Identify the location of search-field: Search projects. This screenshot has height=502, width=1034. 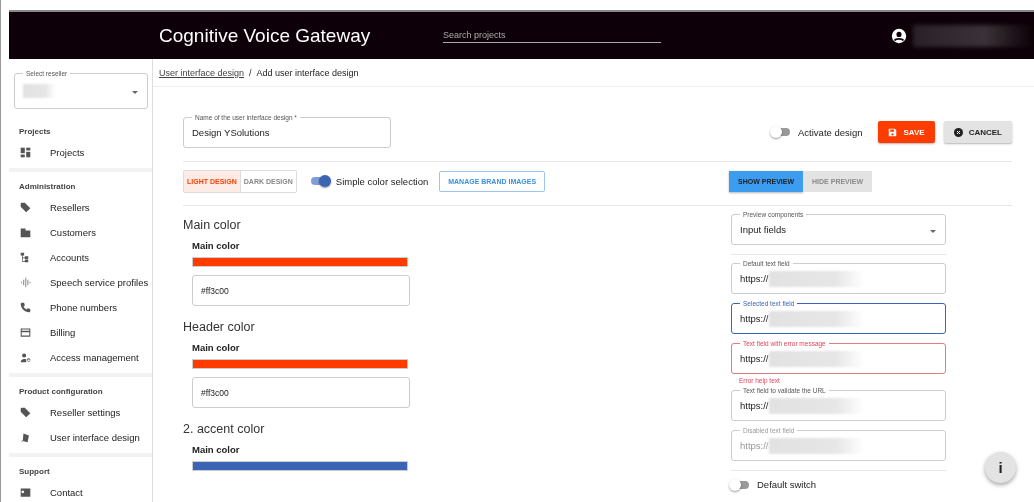
(552, 35).